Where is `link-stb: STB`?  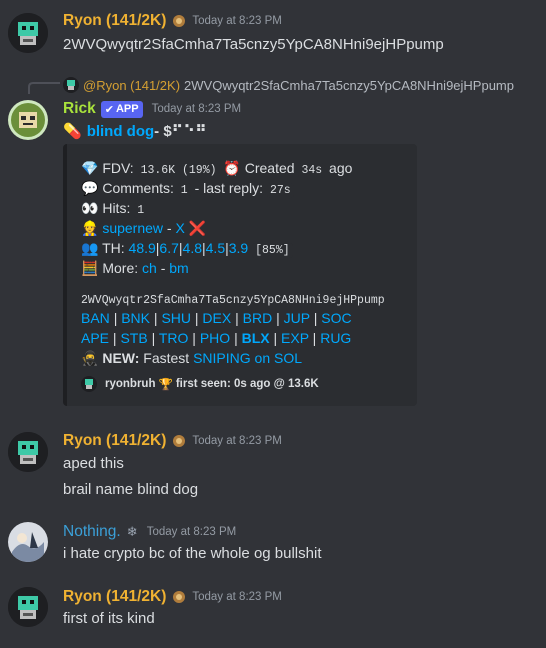 link-stb: STB is located at coordinates (133, 338).